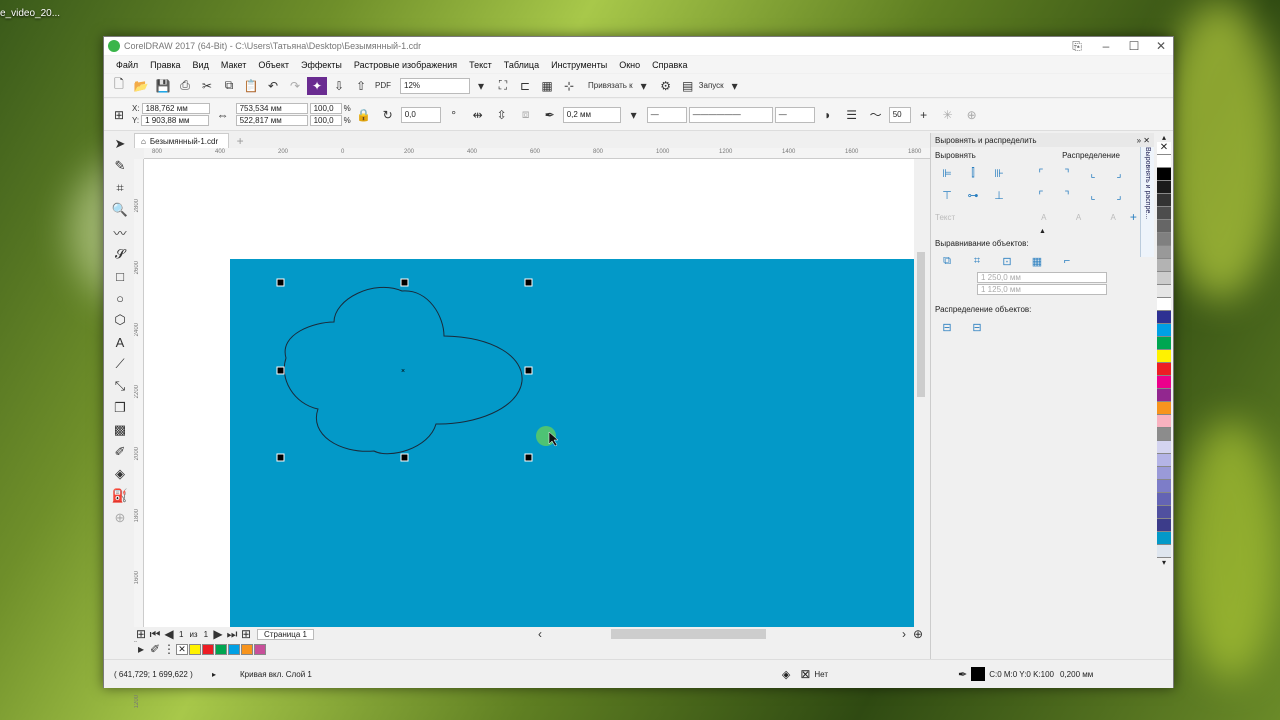 The image size is (1280, 720). I want to click on full-screen-preview-icon: ⛶, so click(503, 86).